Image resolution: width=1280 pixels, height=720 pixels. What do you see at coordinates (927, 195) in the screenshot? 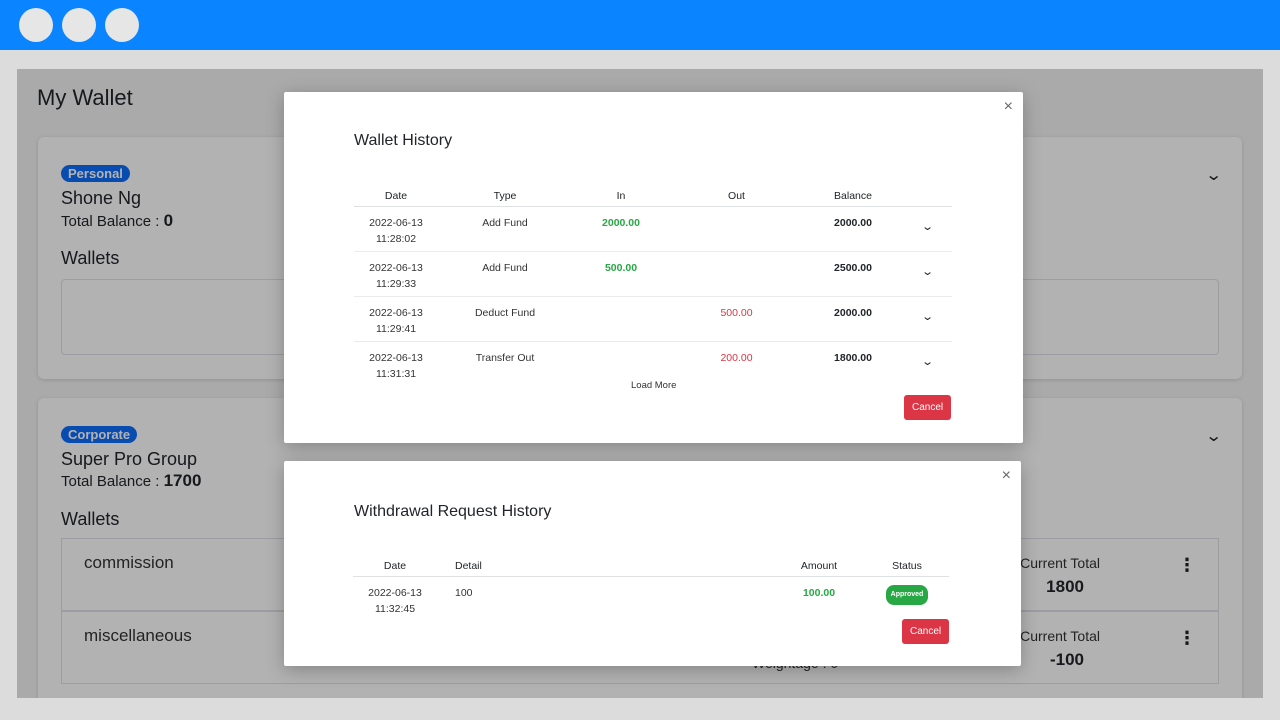
I see `column-header-actions` at bounding box center [927, 195].